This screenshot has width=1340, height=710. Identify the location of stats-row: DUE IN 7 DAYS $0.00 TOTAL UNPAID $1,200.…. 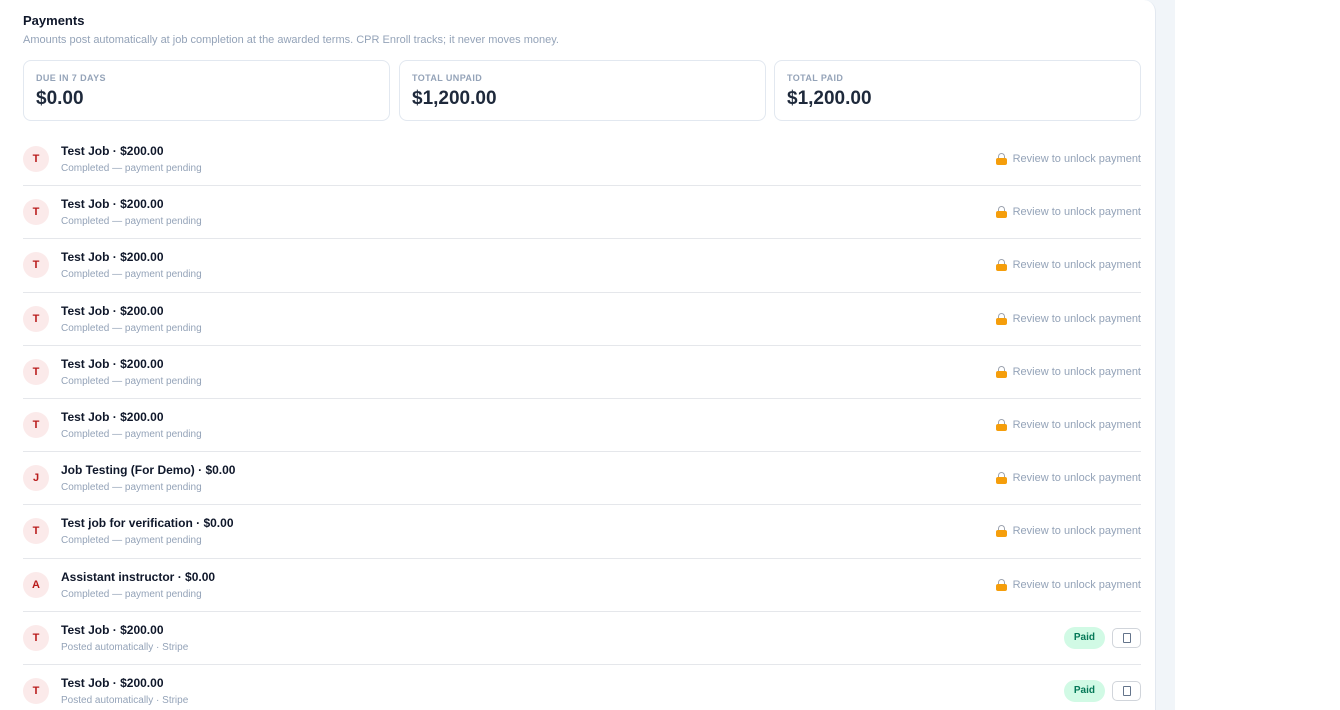
(582, 90).